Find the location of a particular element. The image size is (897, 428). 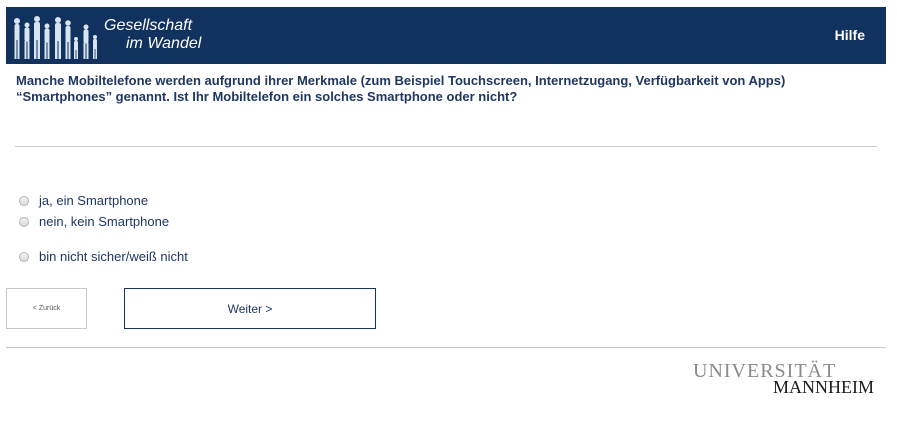

answer-option-label: nein, kein Smartphone is located at coordinates (104, 221).